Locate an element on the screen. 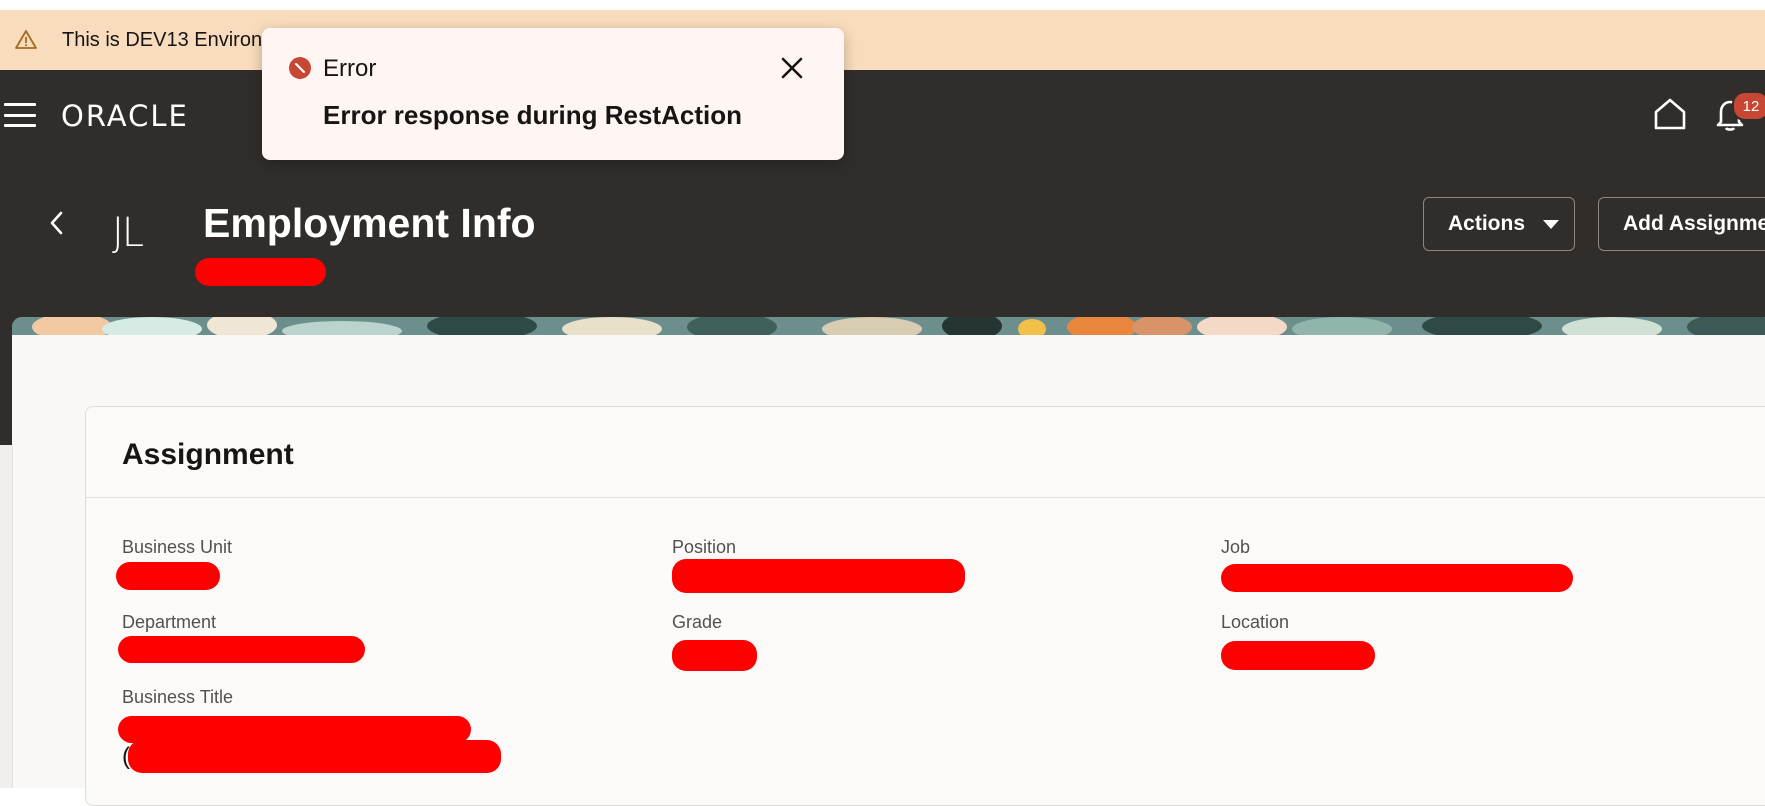 Image resolution: width=1765 pixels, height=806 pixels. department-value-redacted is located at coordinates (241, 649).